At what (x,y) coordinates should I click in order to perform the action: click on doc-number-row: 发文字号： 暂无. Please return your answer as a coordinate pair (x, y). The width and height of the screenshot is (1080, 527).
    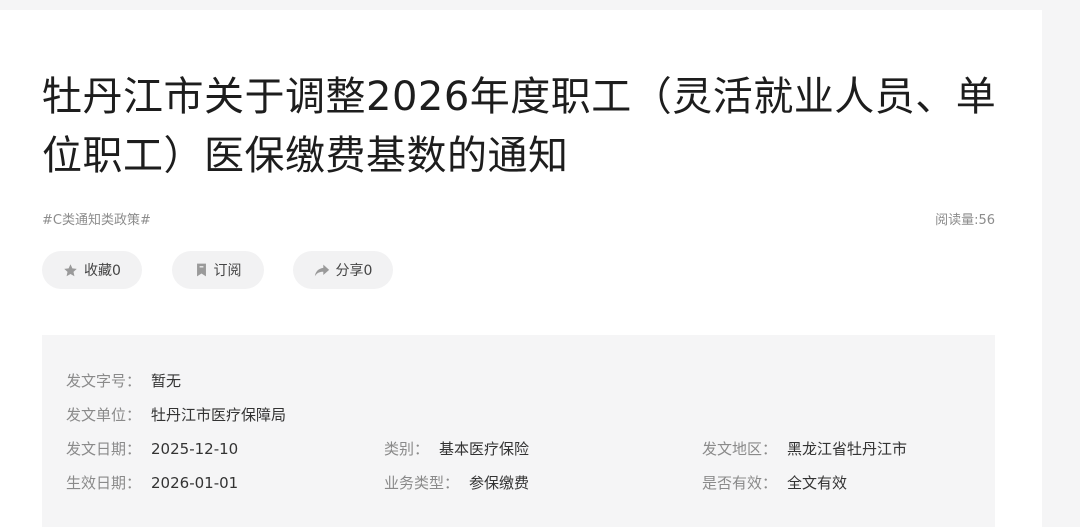
    Looking at the image, I should click on (123, 381).